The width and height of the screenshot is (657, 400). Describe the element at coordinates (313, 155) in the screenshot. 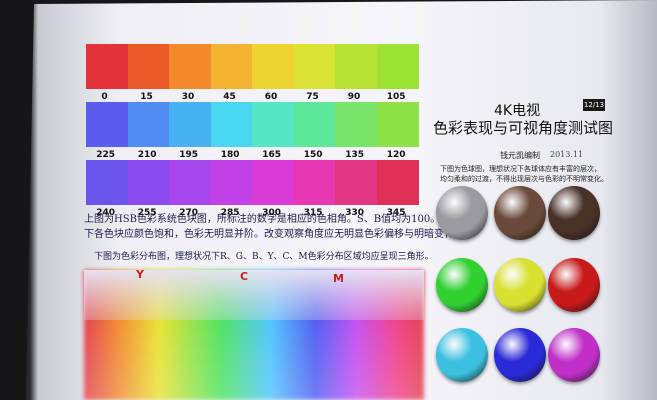

I see `hue-angle-label: 150` at that location.